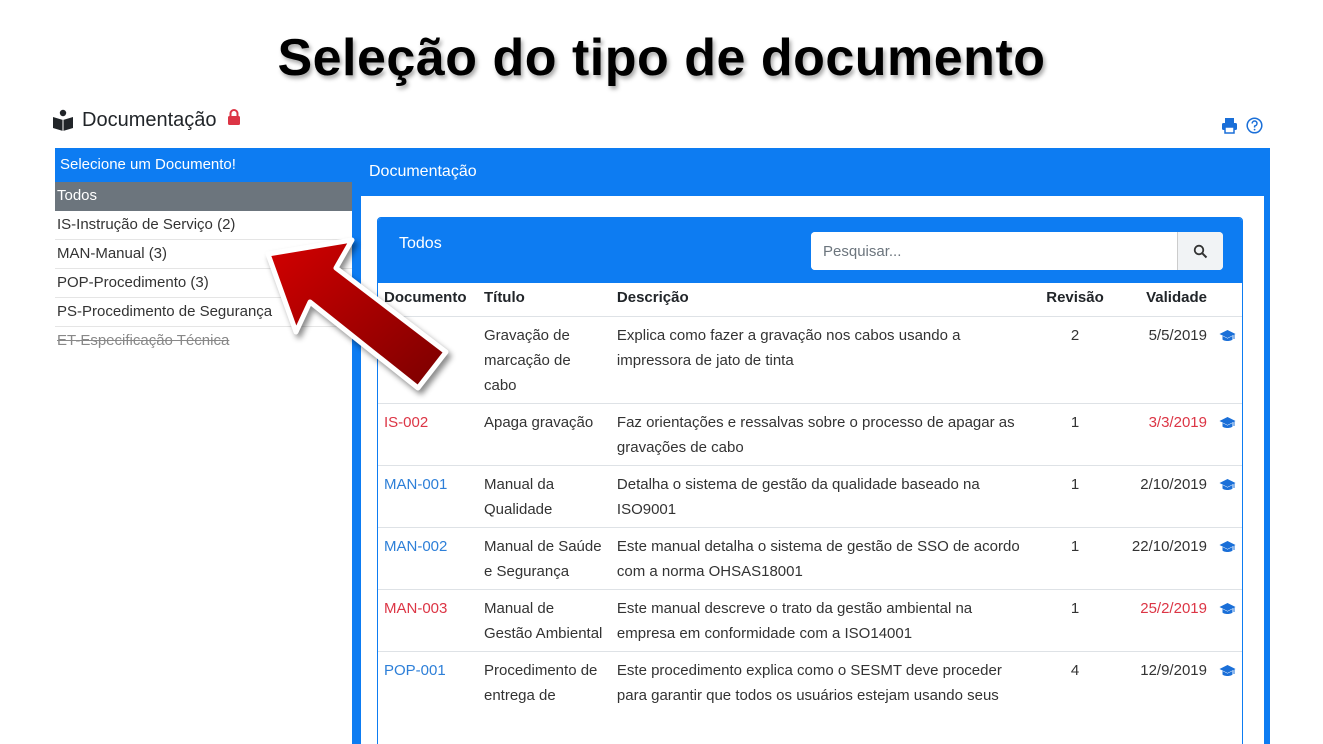 Image resolution: width=1323 pixels, height=744 pixels. I want to click on column-header-actions, so click(1227, 299).